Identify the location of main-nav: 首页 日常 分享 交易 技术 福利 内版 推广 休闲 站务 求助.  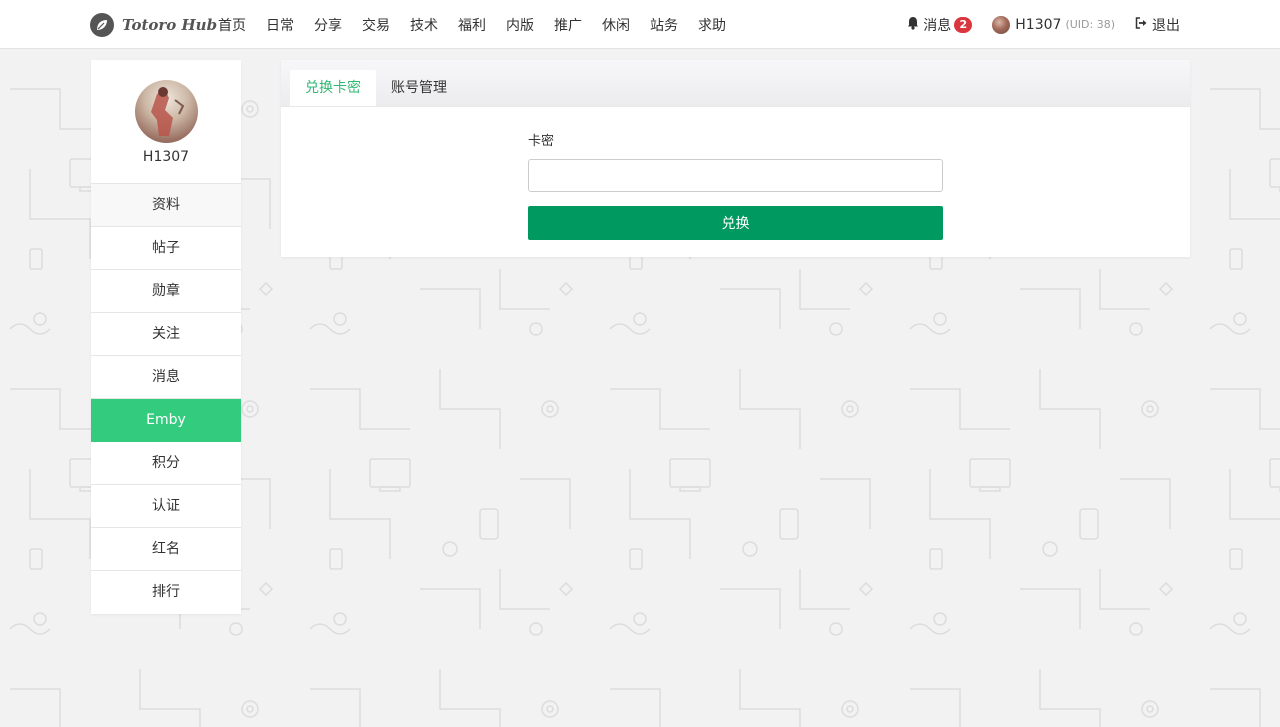
(482, 24).